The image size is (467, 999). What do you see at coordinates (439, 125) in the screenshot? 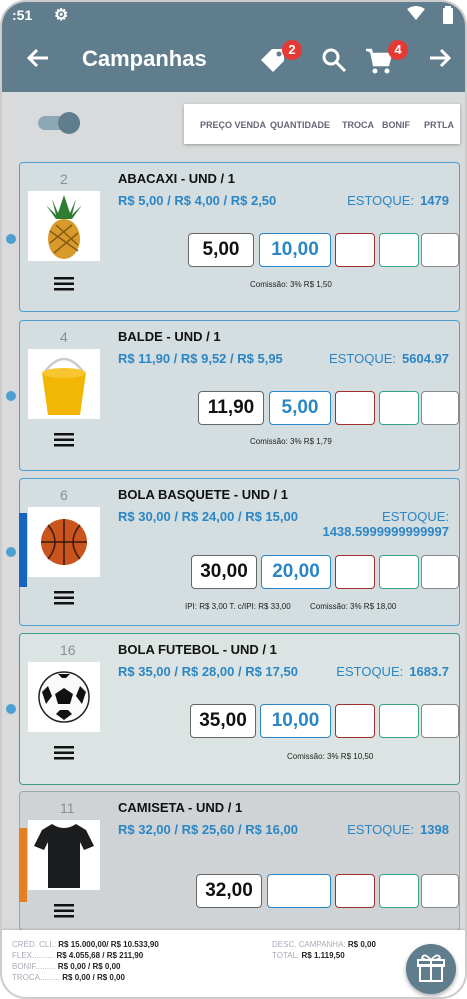
I see `header-prtla: PRTLA` at bounding box center [439, 125].